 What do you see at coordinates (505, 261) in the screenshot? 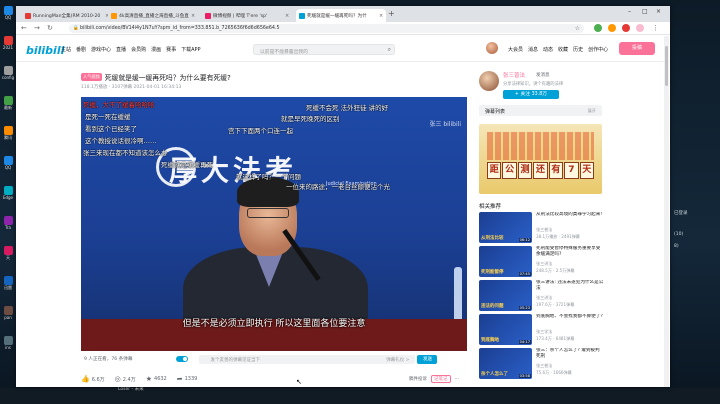
I see `related-thumbnail: 死刑能暂停 07:45` at bounding box center [505, 261].